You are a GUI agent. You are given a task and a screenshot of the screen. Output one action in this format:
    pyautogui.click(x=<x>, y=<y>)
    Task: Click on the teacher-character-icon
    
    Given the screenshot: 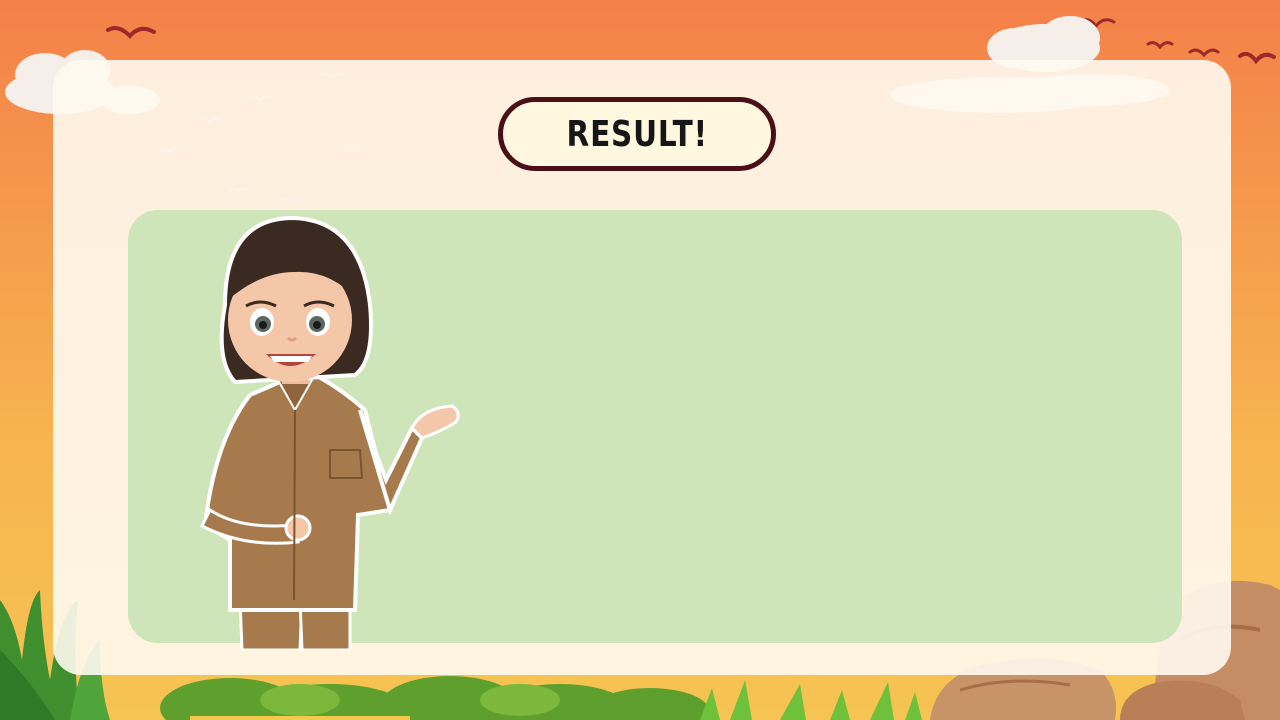 What is the action you would take?
    pyautogui.click(x=329, y=432)
    